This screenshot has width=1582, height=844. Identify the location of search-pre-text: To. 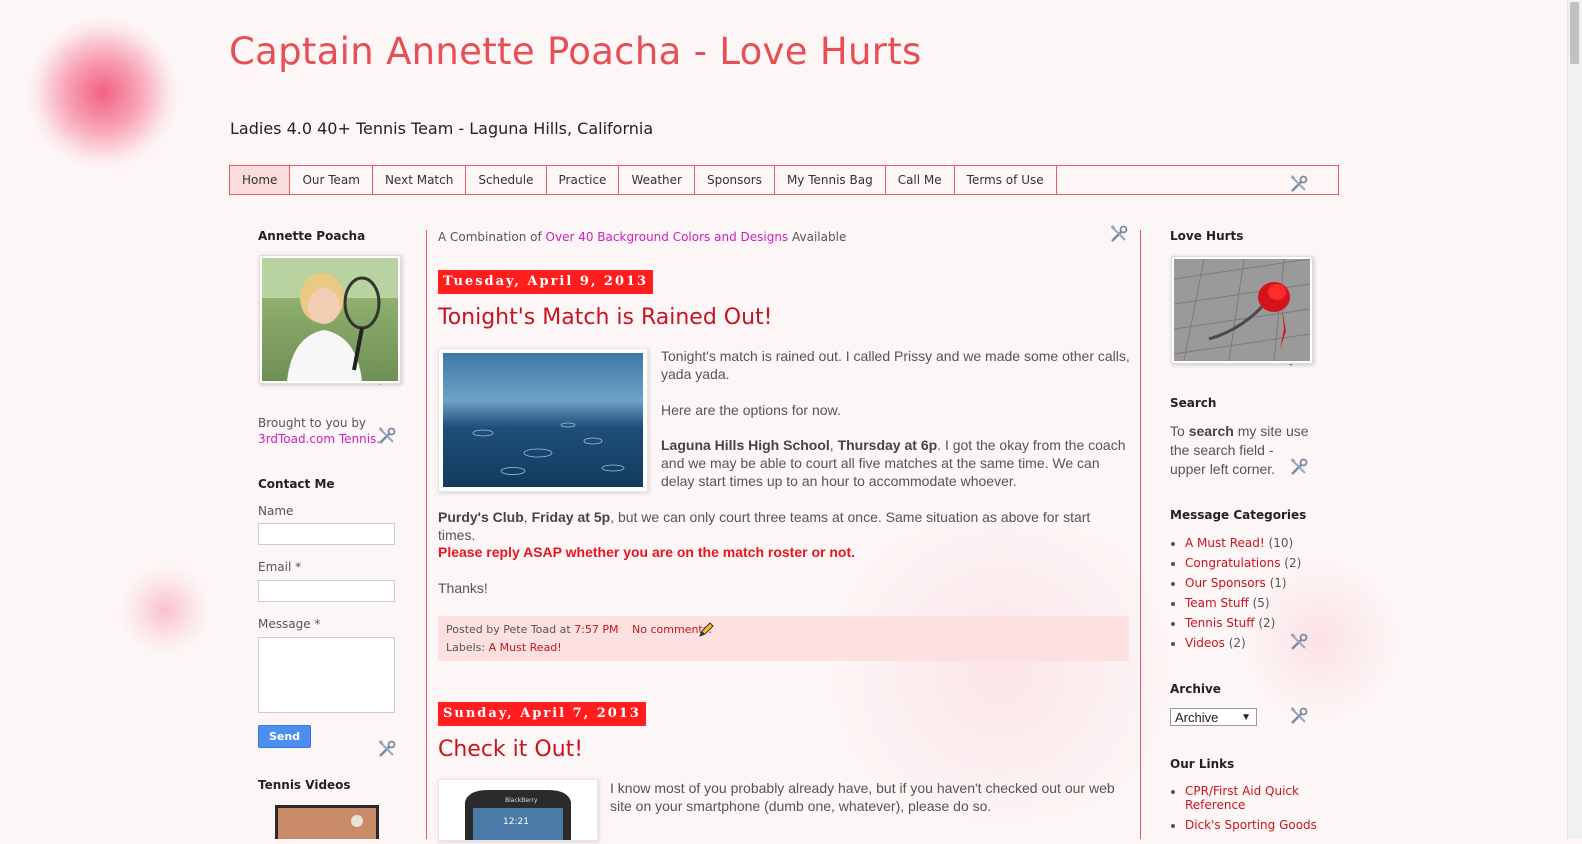
(1177, 431).